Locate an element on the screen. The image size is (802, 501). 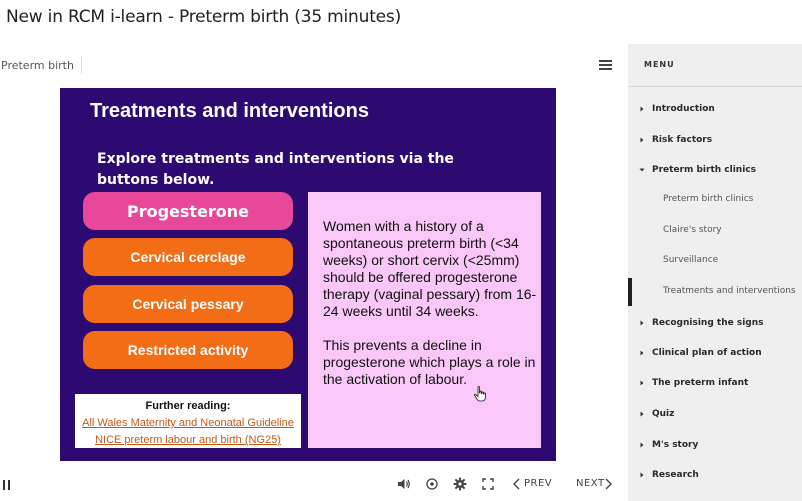
chevron-down-icon is located at coordinates (642, 170).